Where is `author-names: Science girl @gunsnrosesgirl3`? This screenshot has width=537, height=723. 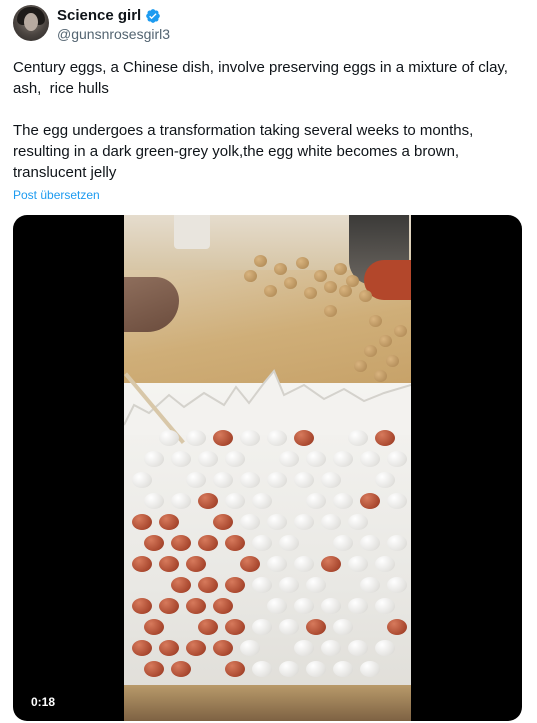
author-names: Science girl @gunsnrosesgirl3 is located at coordinates (113, 25).